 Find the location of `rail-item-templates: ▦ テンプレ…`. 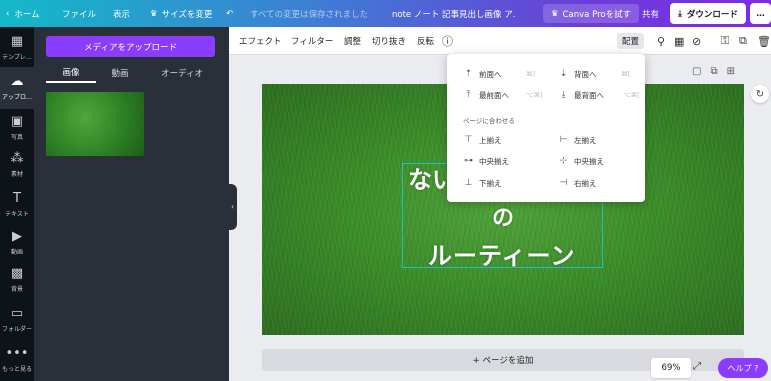

rail-item-templates: ▦ テンプレ… is located at coordinates (17, 48).